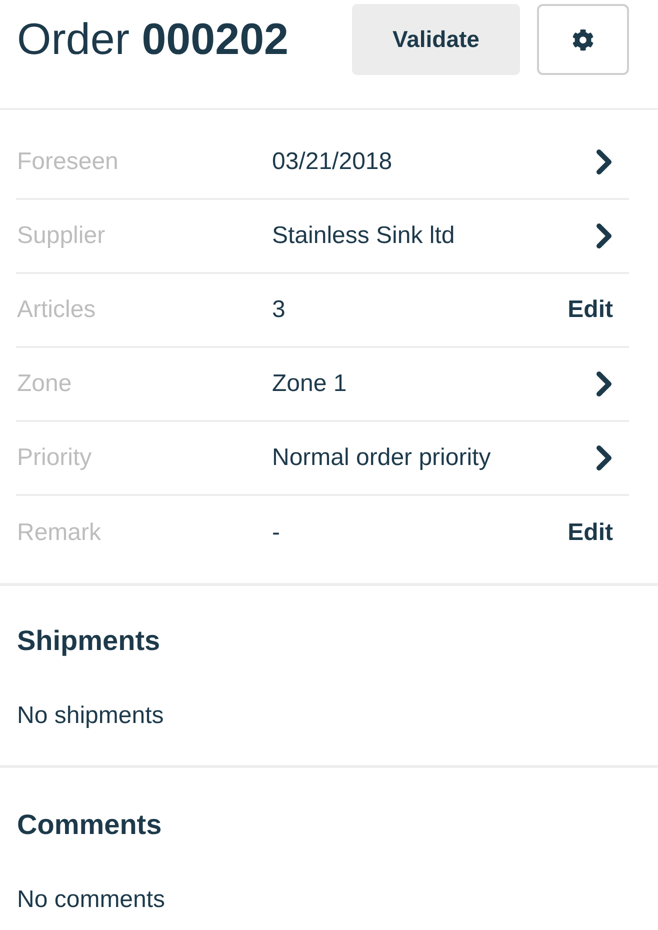 The height and width of the screenshot is (930, 658). I want to click on field-label: Foreseen, so click(68, 162).